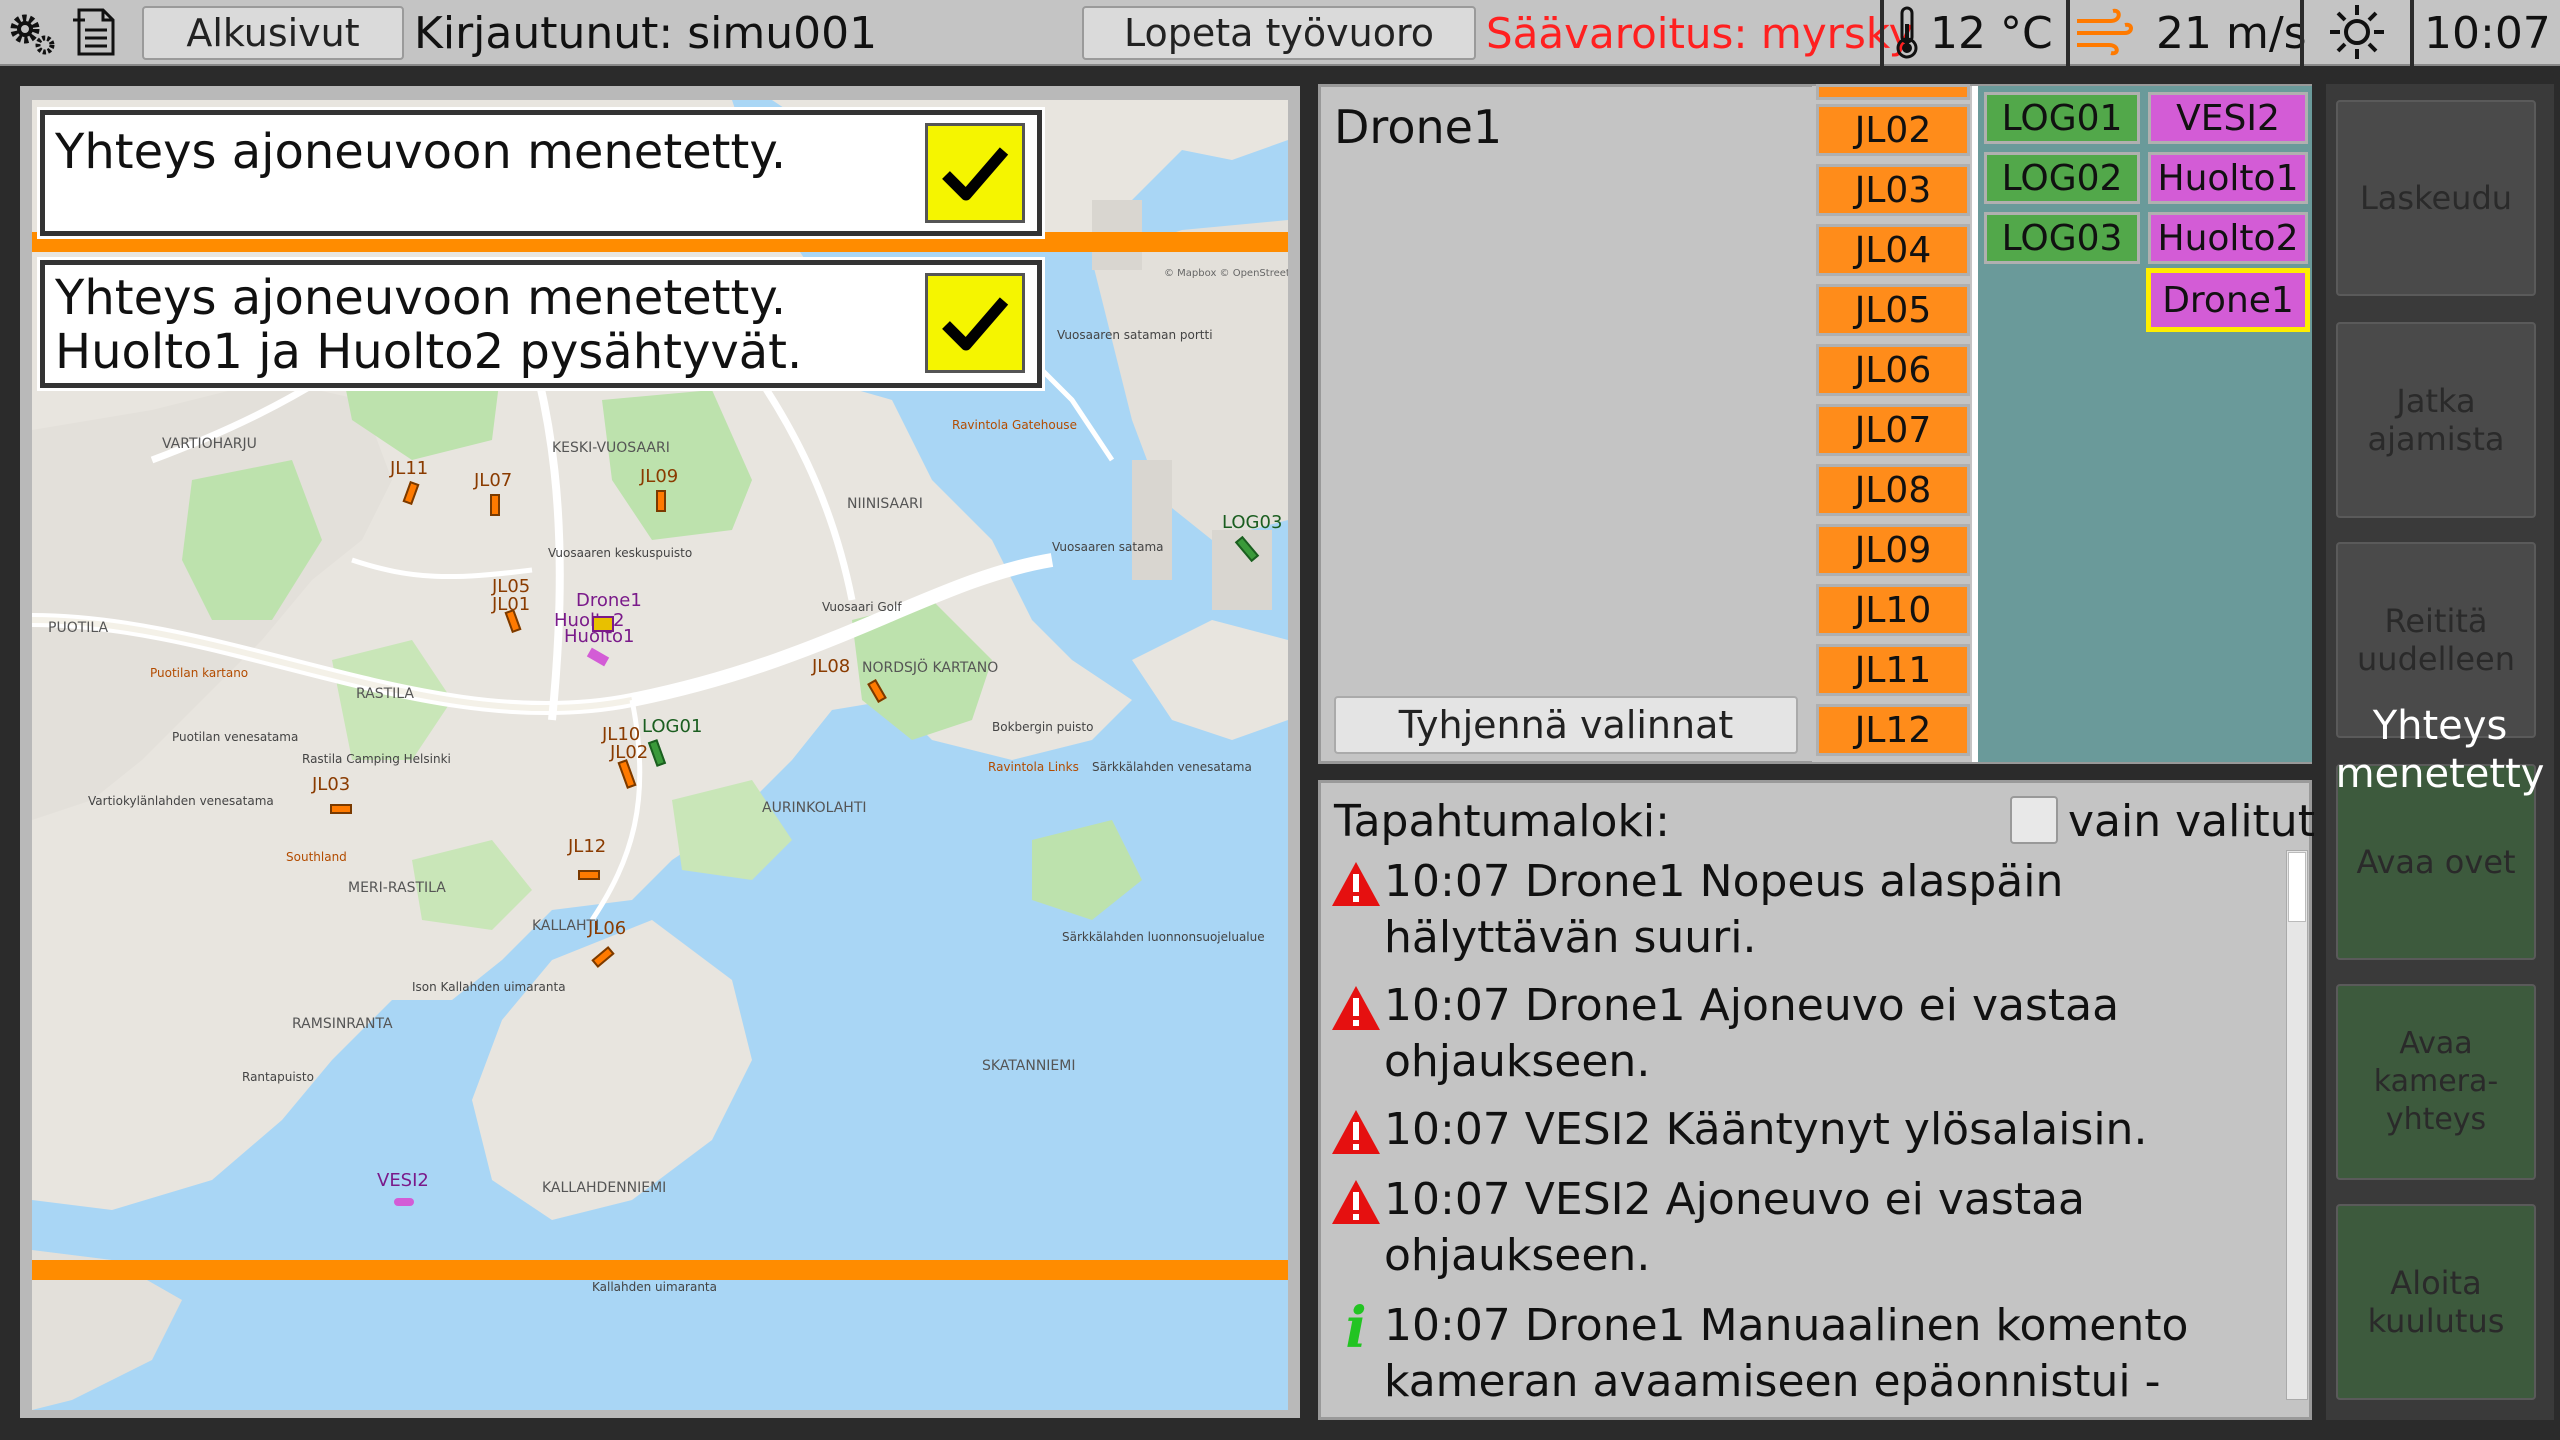  What do you see at coordinates (2062, 238) in the screenshot?
I see `vehicle-button: LOG03` at bounding box center [2062, 238].